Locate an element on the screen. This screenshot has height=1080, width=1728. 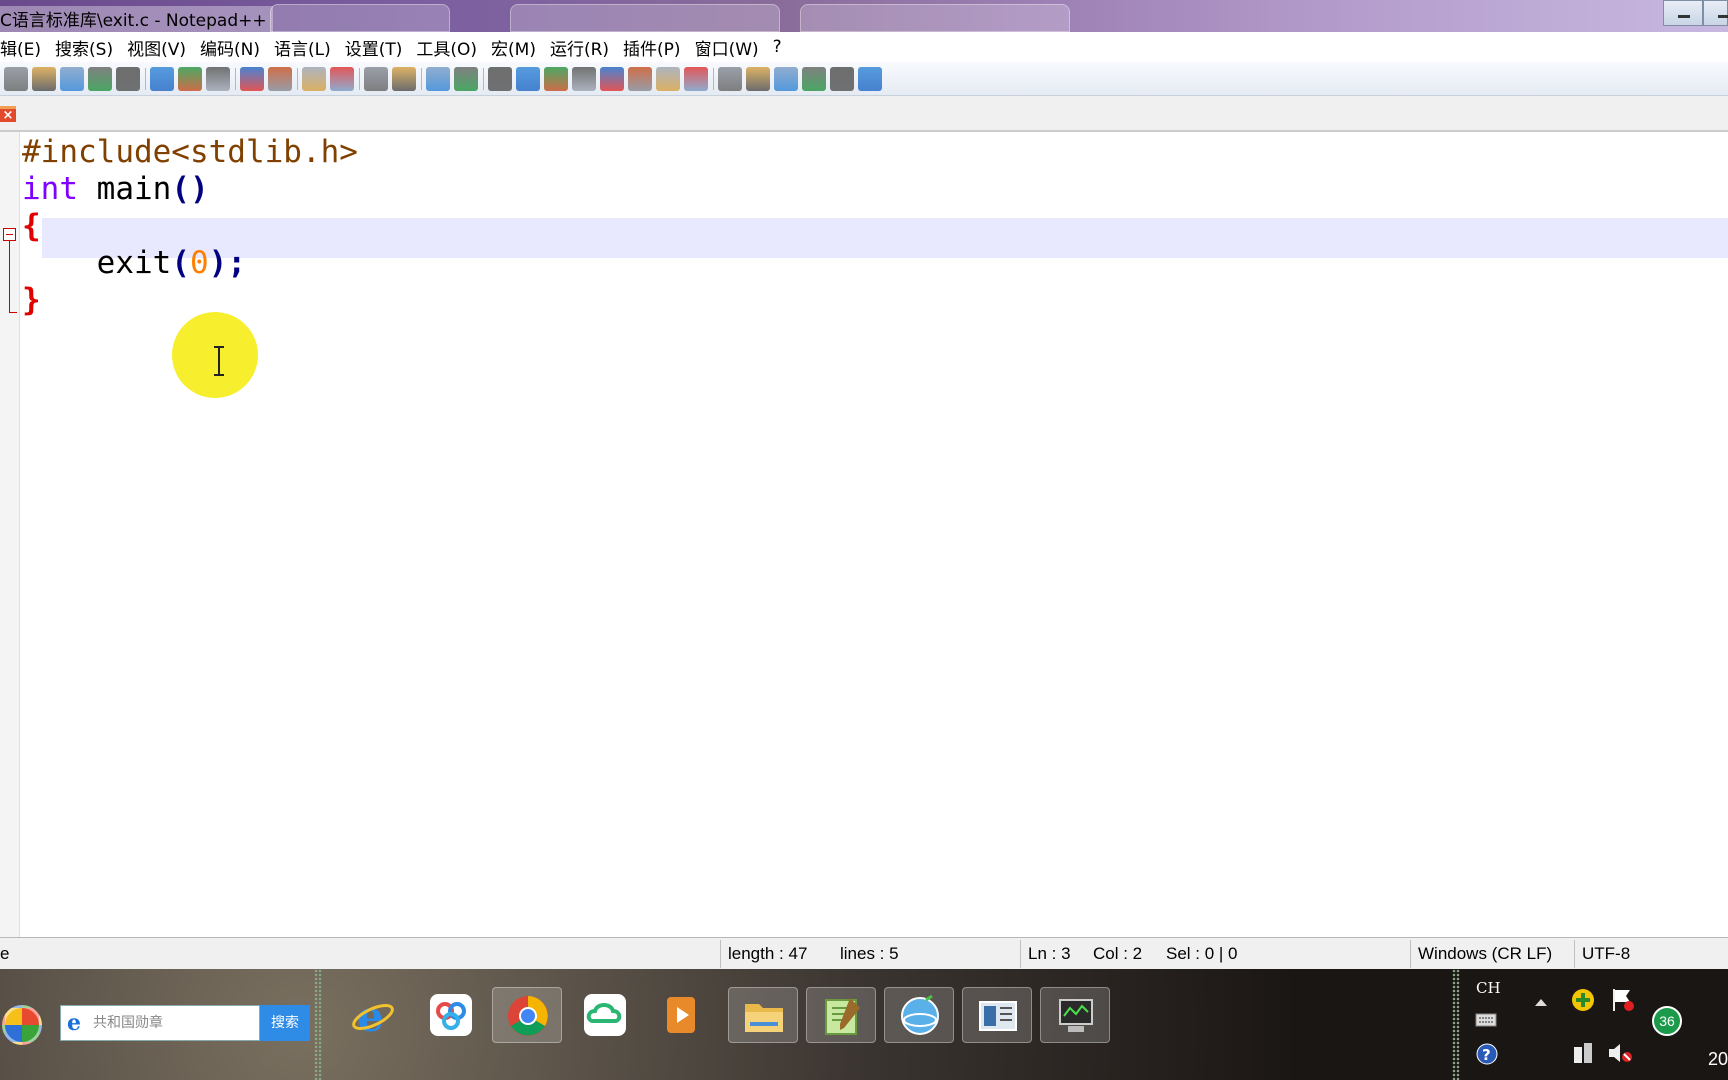
zoom-out-icon is located at coordinates (404, 79).